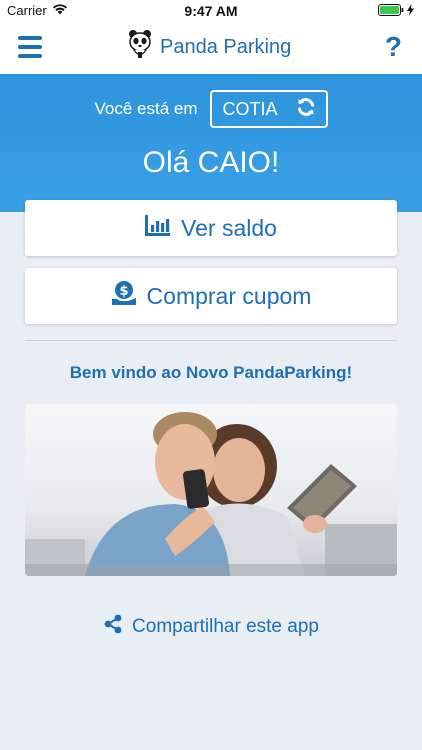  I want to click on refresh-icon, so click(306, 109).